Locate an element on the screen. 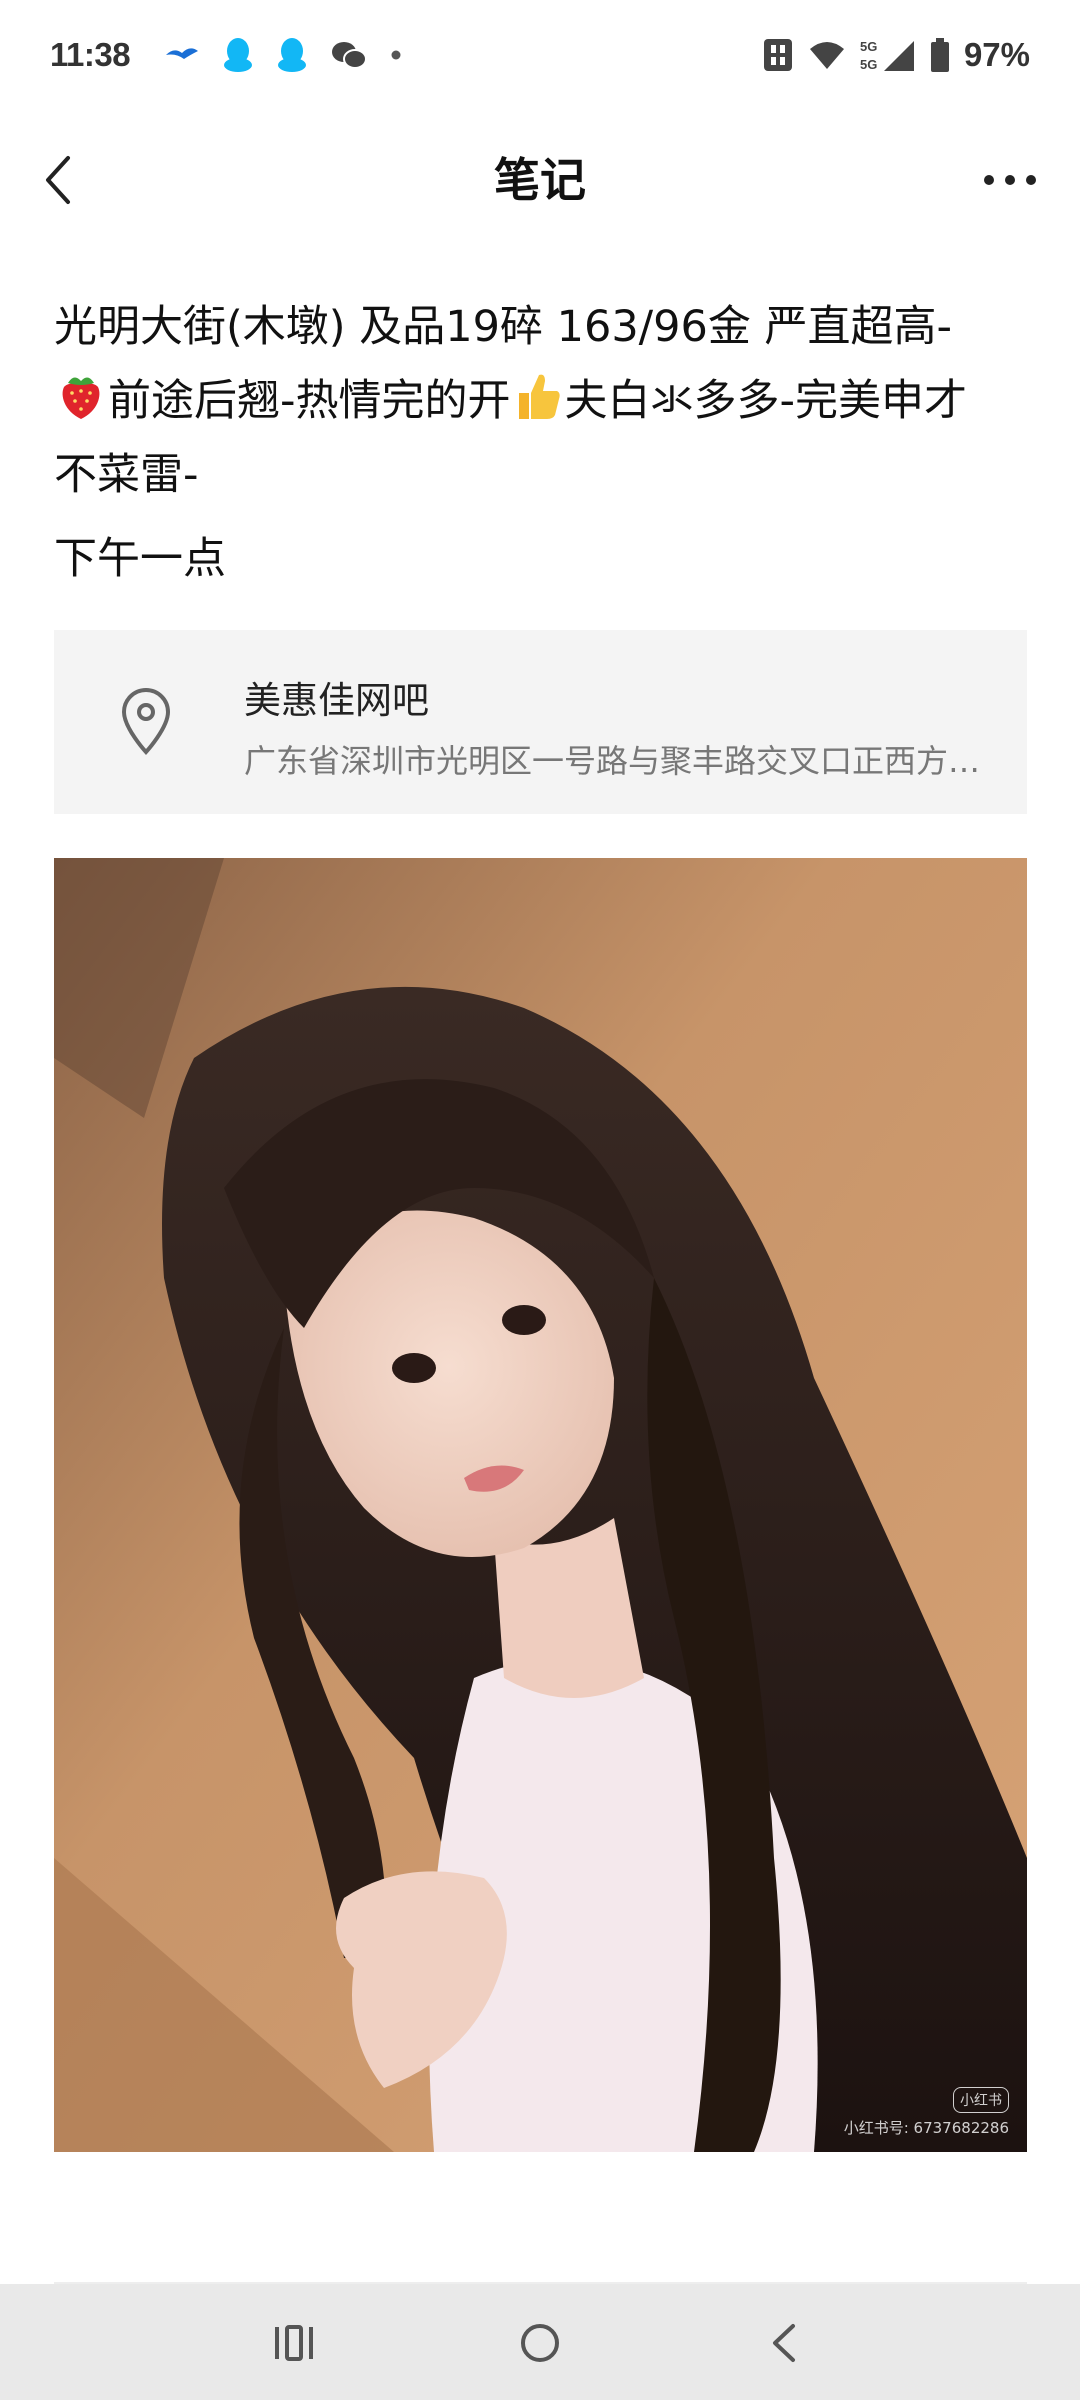  post-time-text: 下午一点 is located at coordinates (140, 559).